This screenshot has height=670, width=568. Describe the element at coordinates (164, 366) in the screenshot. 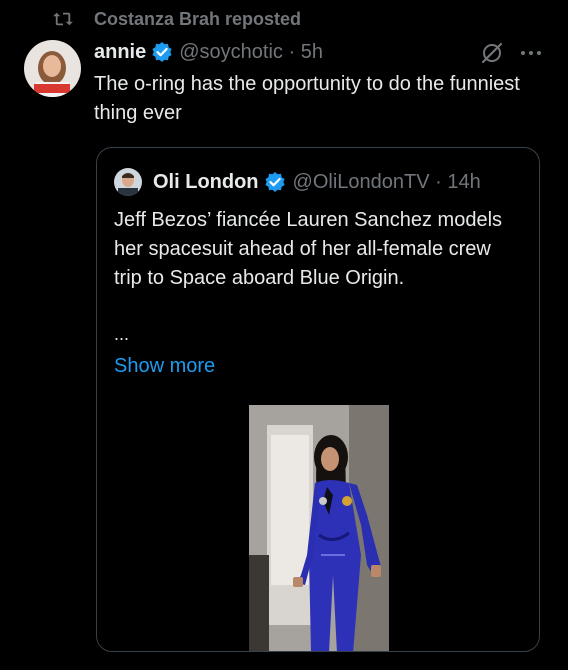

I see `show-more-link: Show more` at that location.